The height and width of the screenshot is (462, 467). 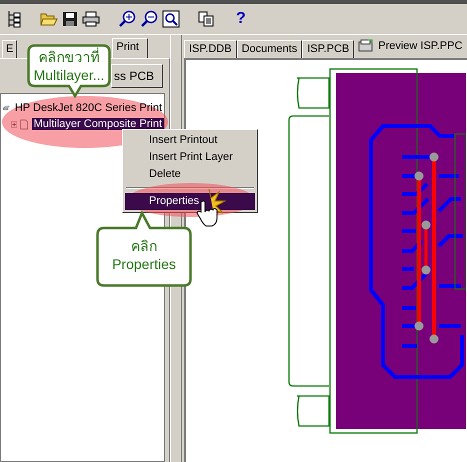 I want to click on menu-item: Insert Printout, so click(x=190, y=140).